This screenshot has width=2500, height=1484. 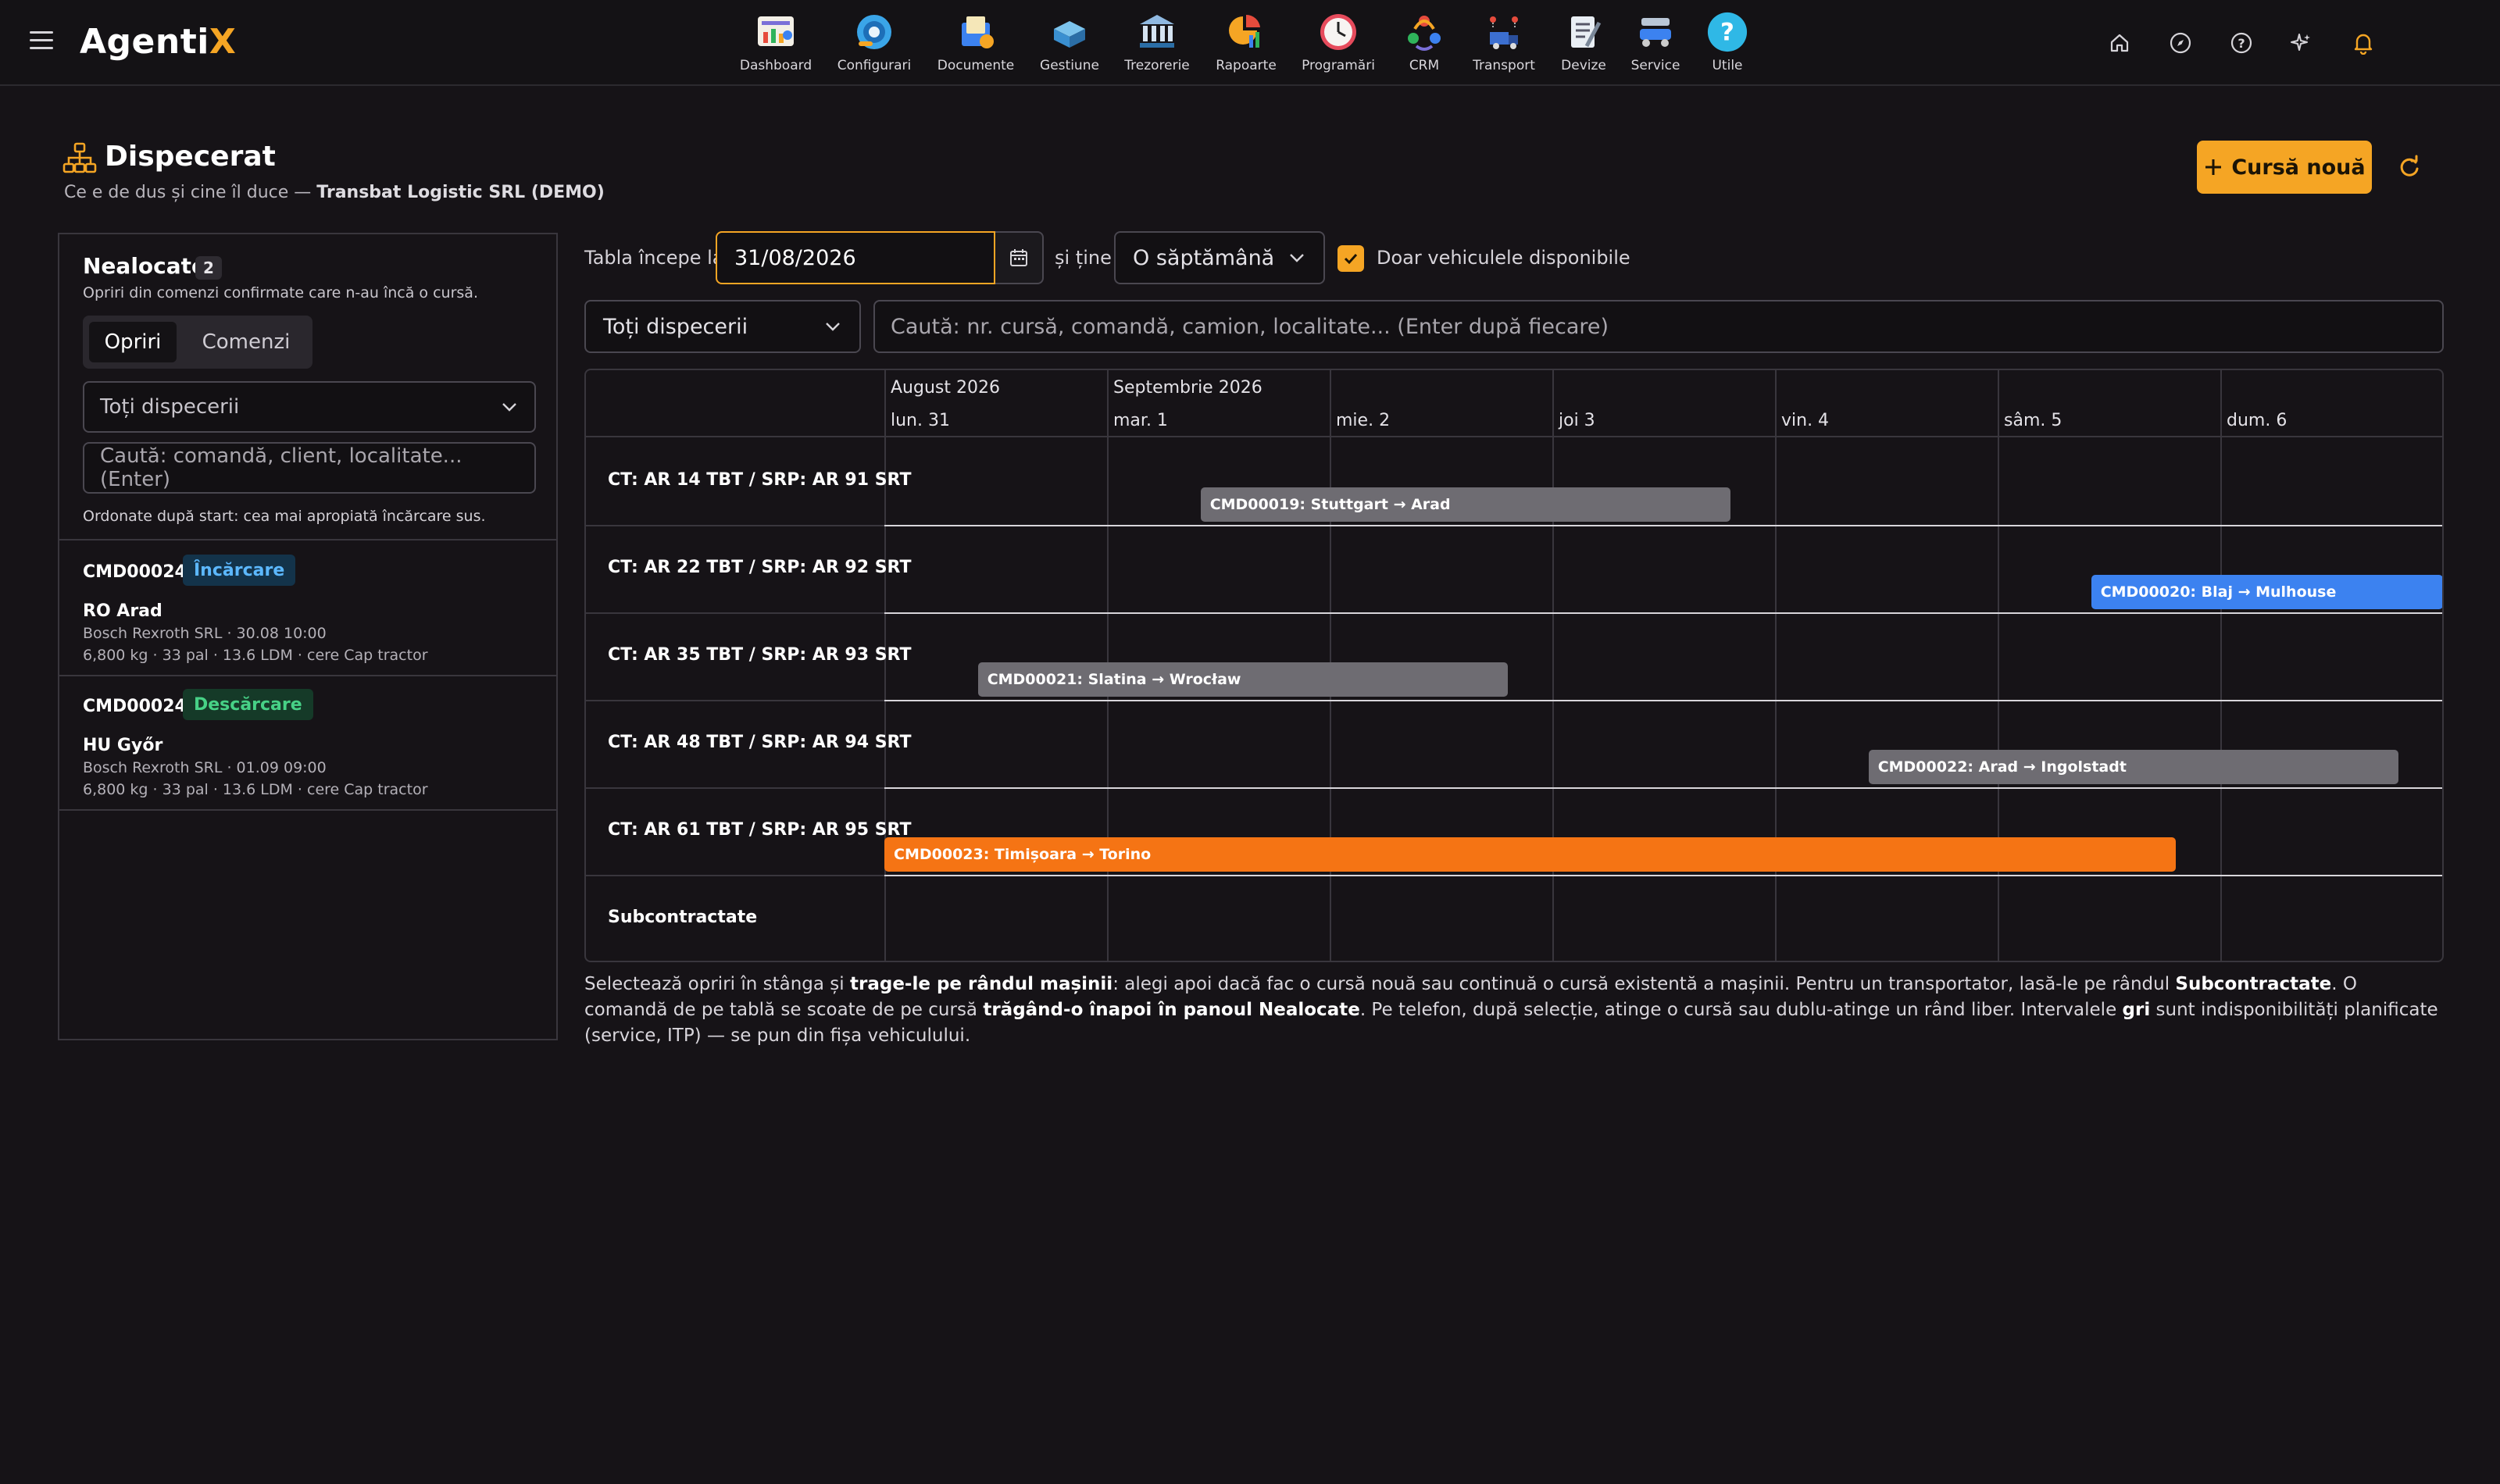 I want to click on home-icon, so click(x=2119, y=43).